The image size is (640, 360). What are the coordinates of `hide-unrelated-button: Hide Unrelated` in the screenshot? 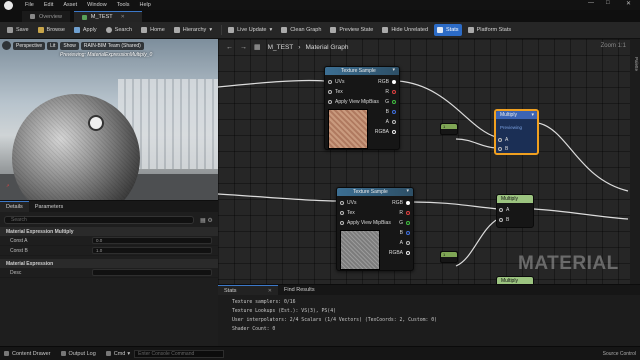 It's located at (405, 30).